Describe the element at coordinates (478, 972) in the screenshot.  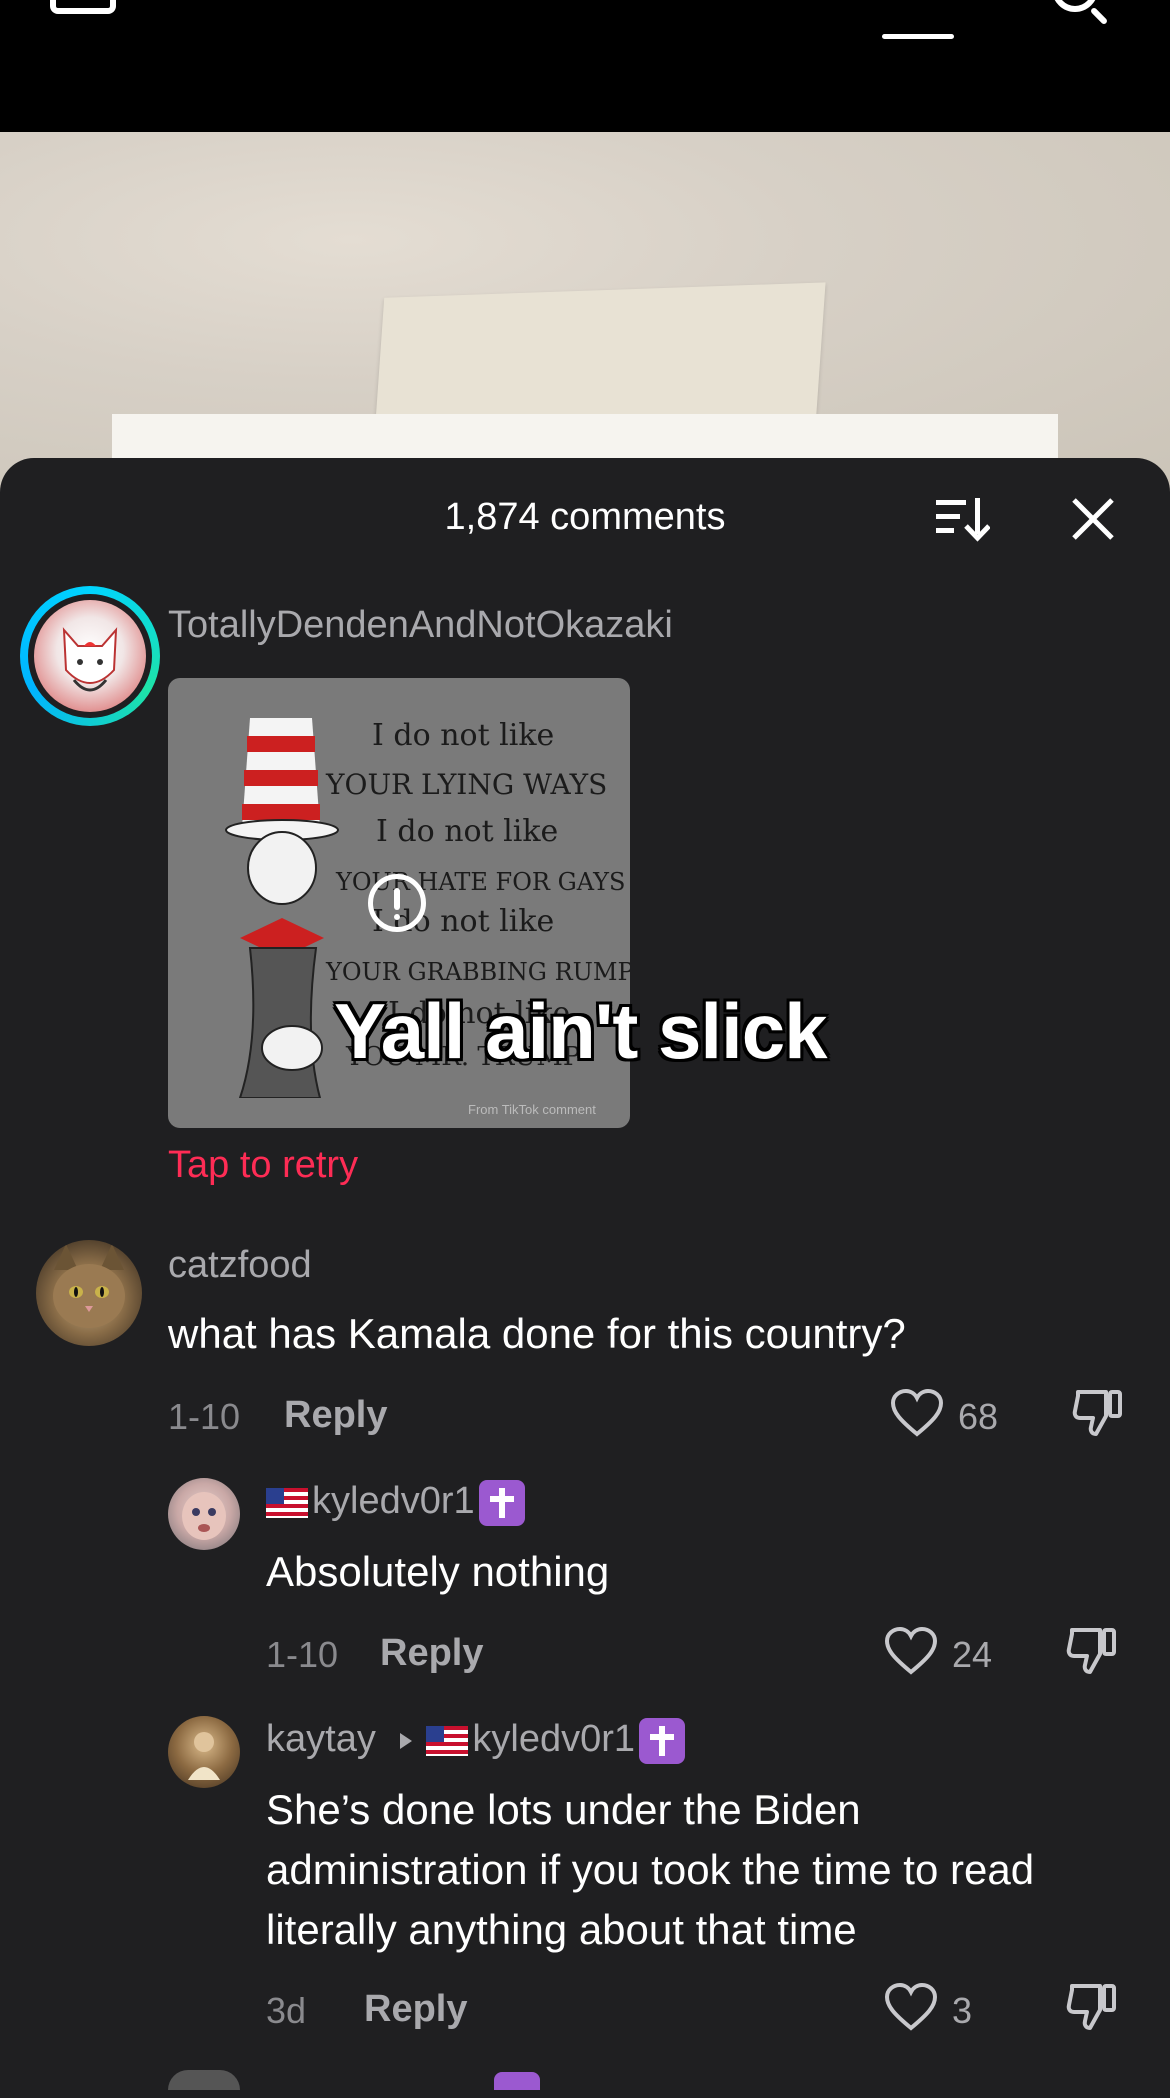
I see `meme-text-line: YOUR GRABBING RUMP` at that location.